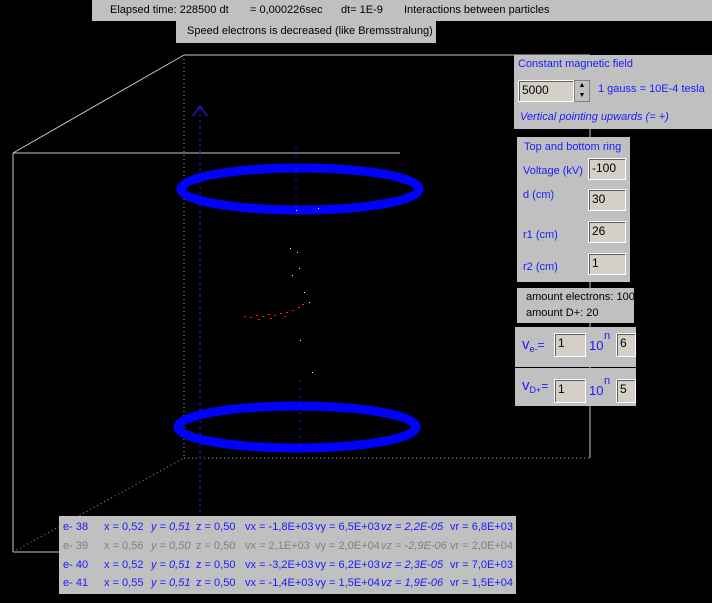 Image resolution: width=712 pixels, height=603 pixels. I want to click on electron-id: e- 41, so click(76, 583).